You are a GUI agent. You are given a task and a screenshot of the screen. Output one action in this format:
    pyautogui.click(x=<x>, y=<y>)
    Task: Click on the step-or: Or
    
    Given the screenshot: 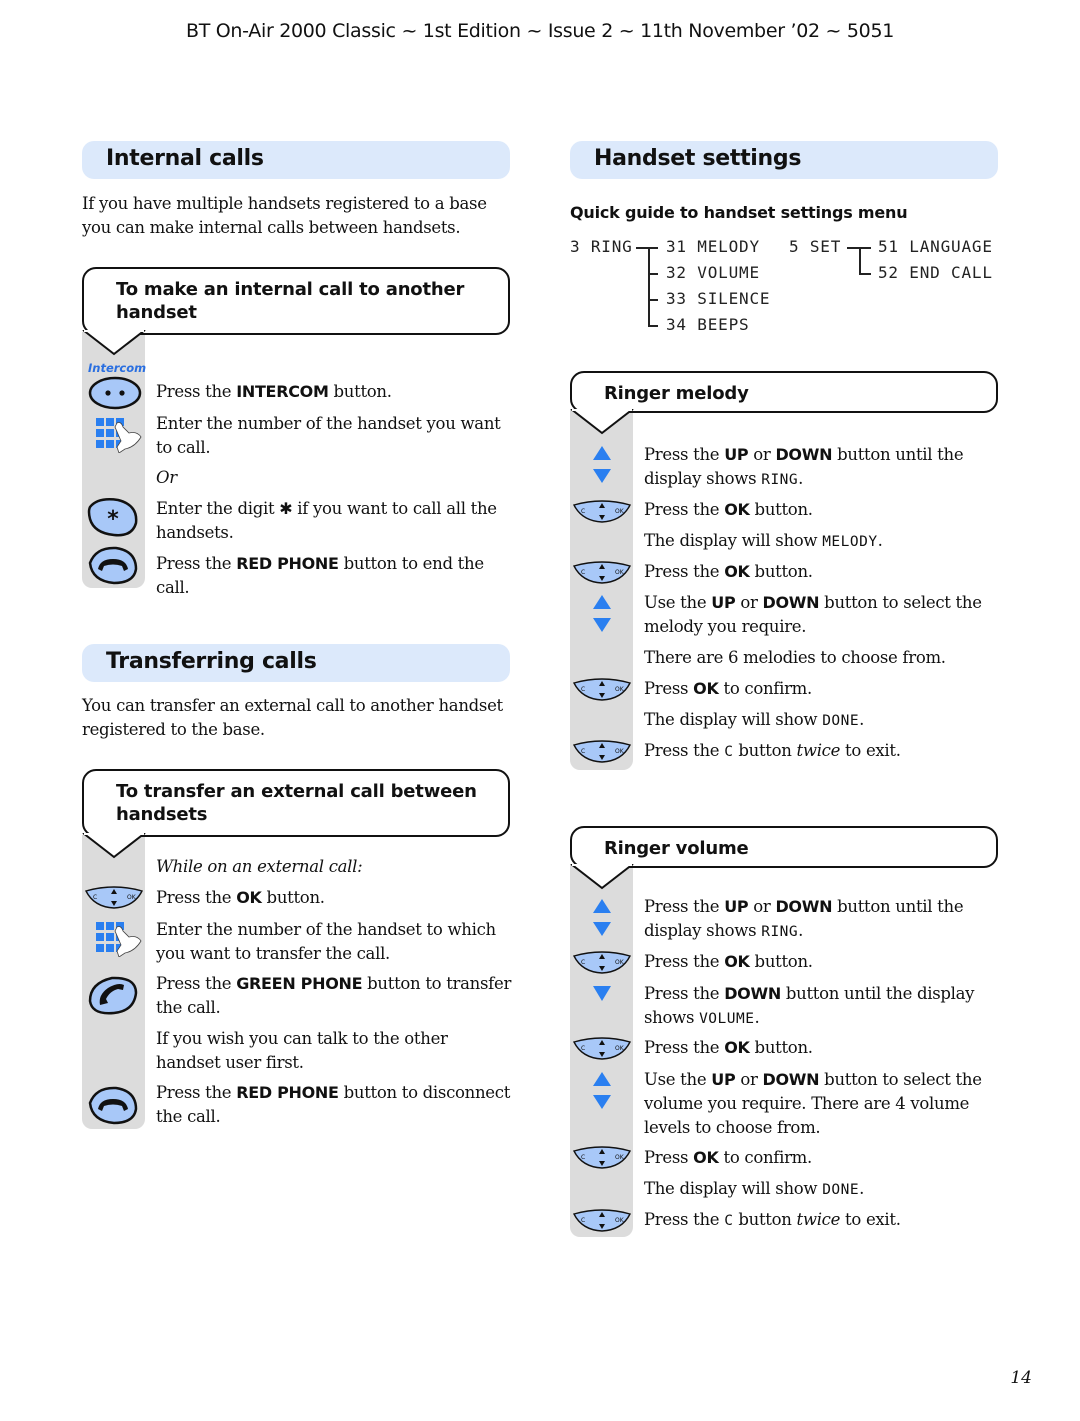 What is the action you would take?
    pyautogui.click(x=166, y=477)
    